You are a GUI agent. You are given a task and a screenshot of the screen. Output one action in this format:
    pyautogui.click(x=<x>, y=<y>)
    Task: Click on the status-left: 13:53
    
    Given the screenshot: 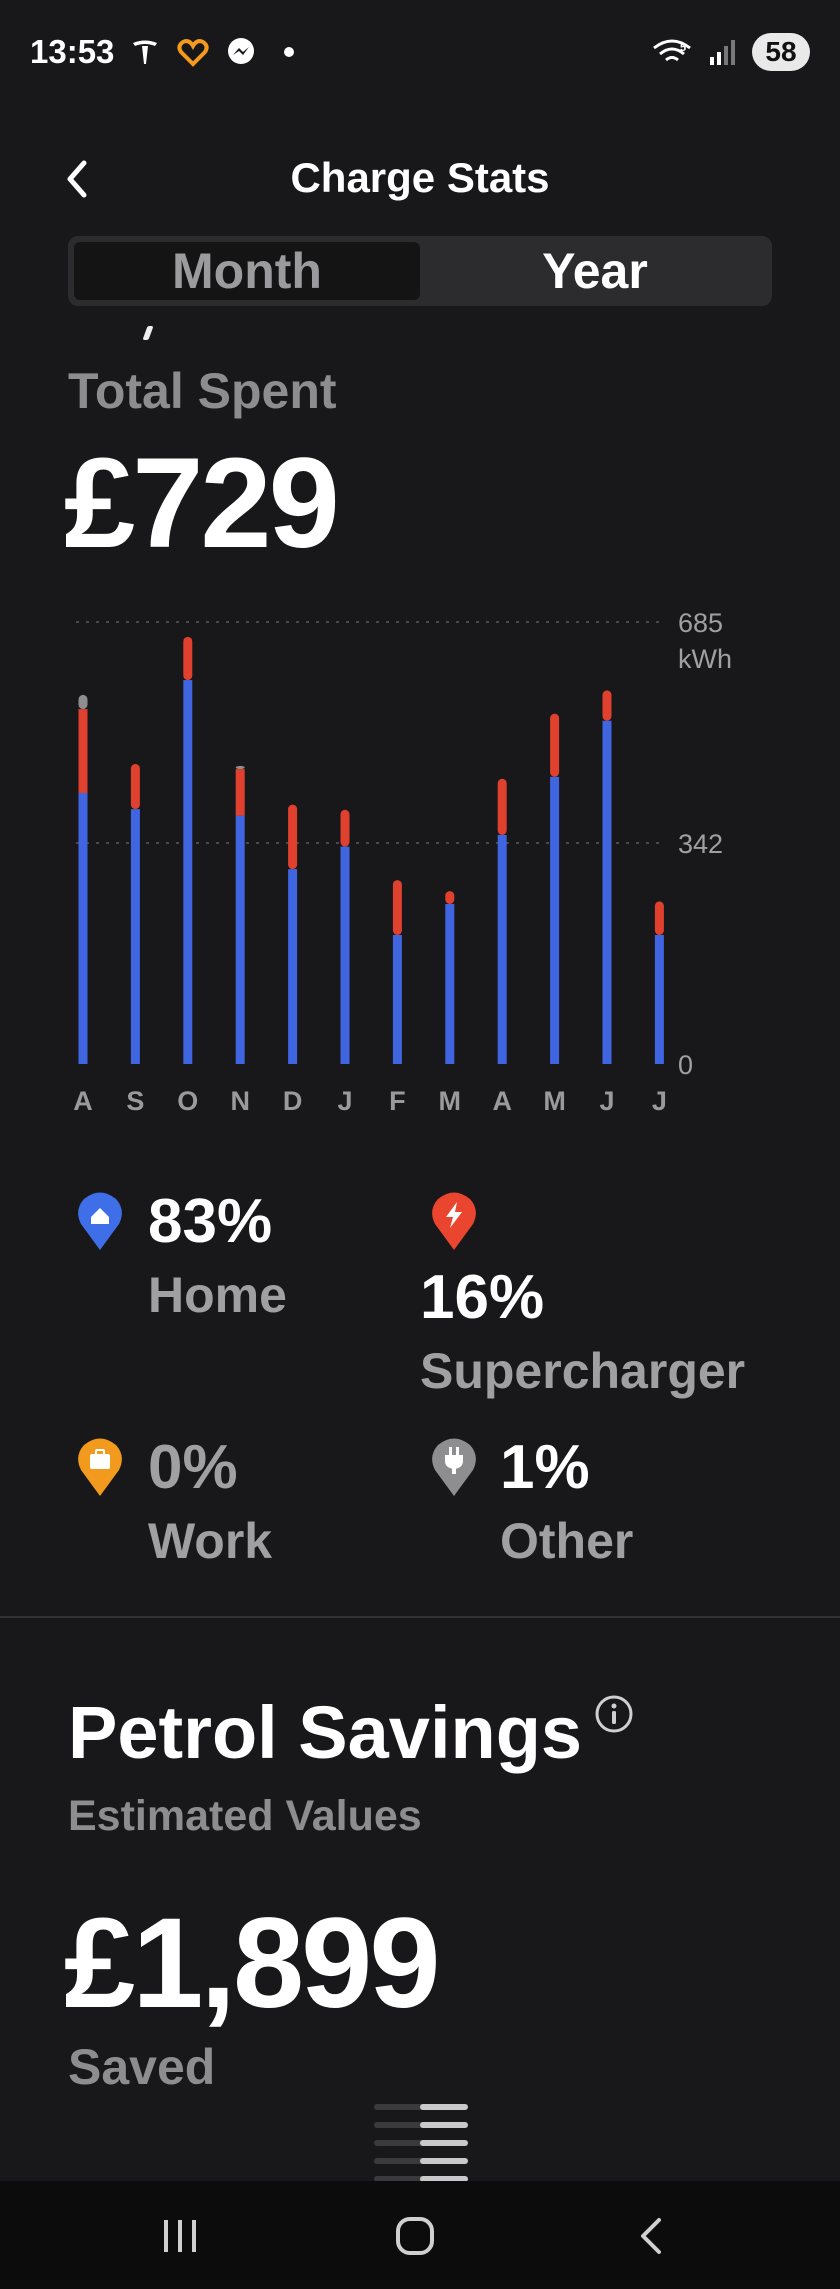 What is the action you would take?
    pyautogui.click(x=168, y=52)
    